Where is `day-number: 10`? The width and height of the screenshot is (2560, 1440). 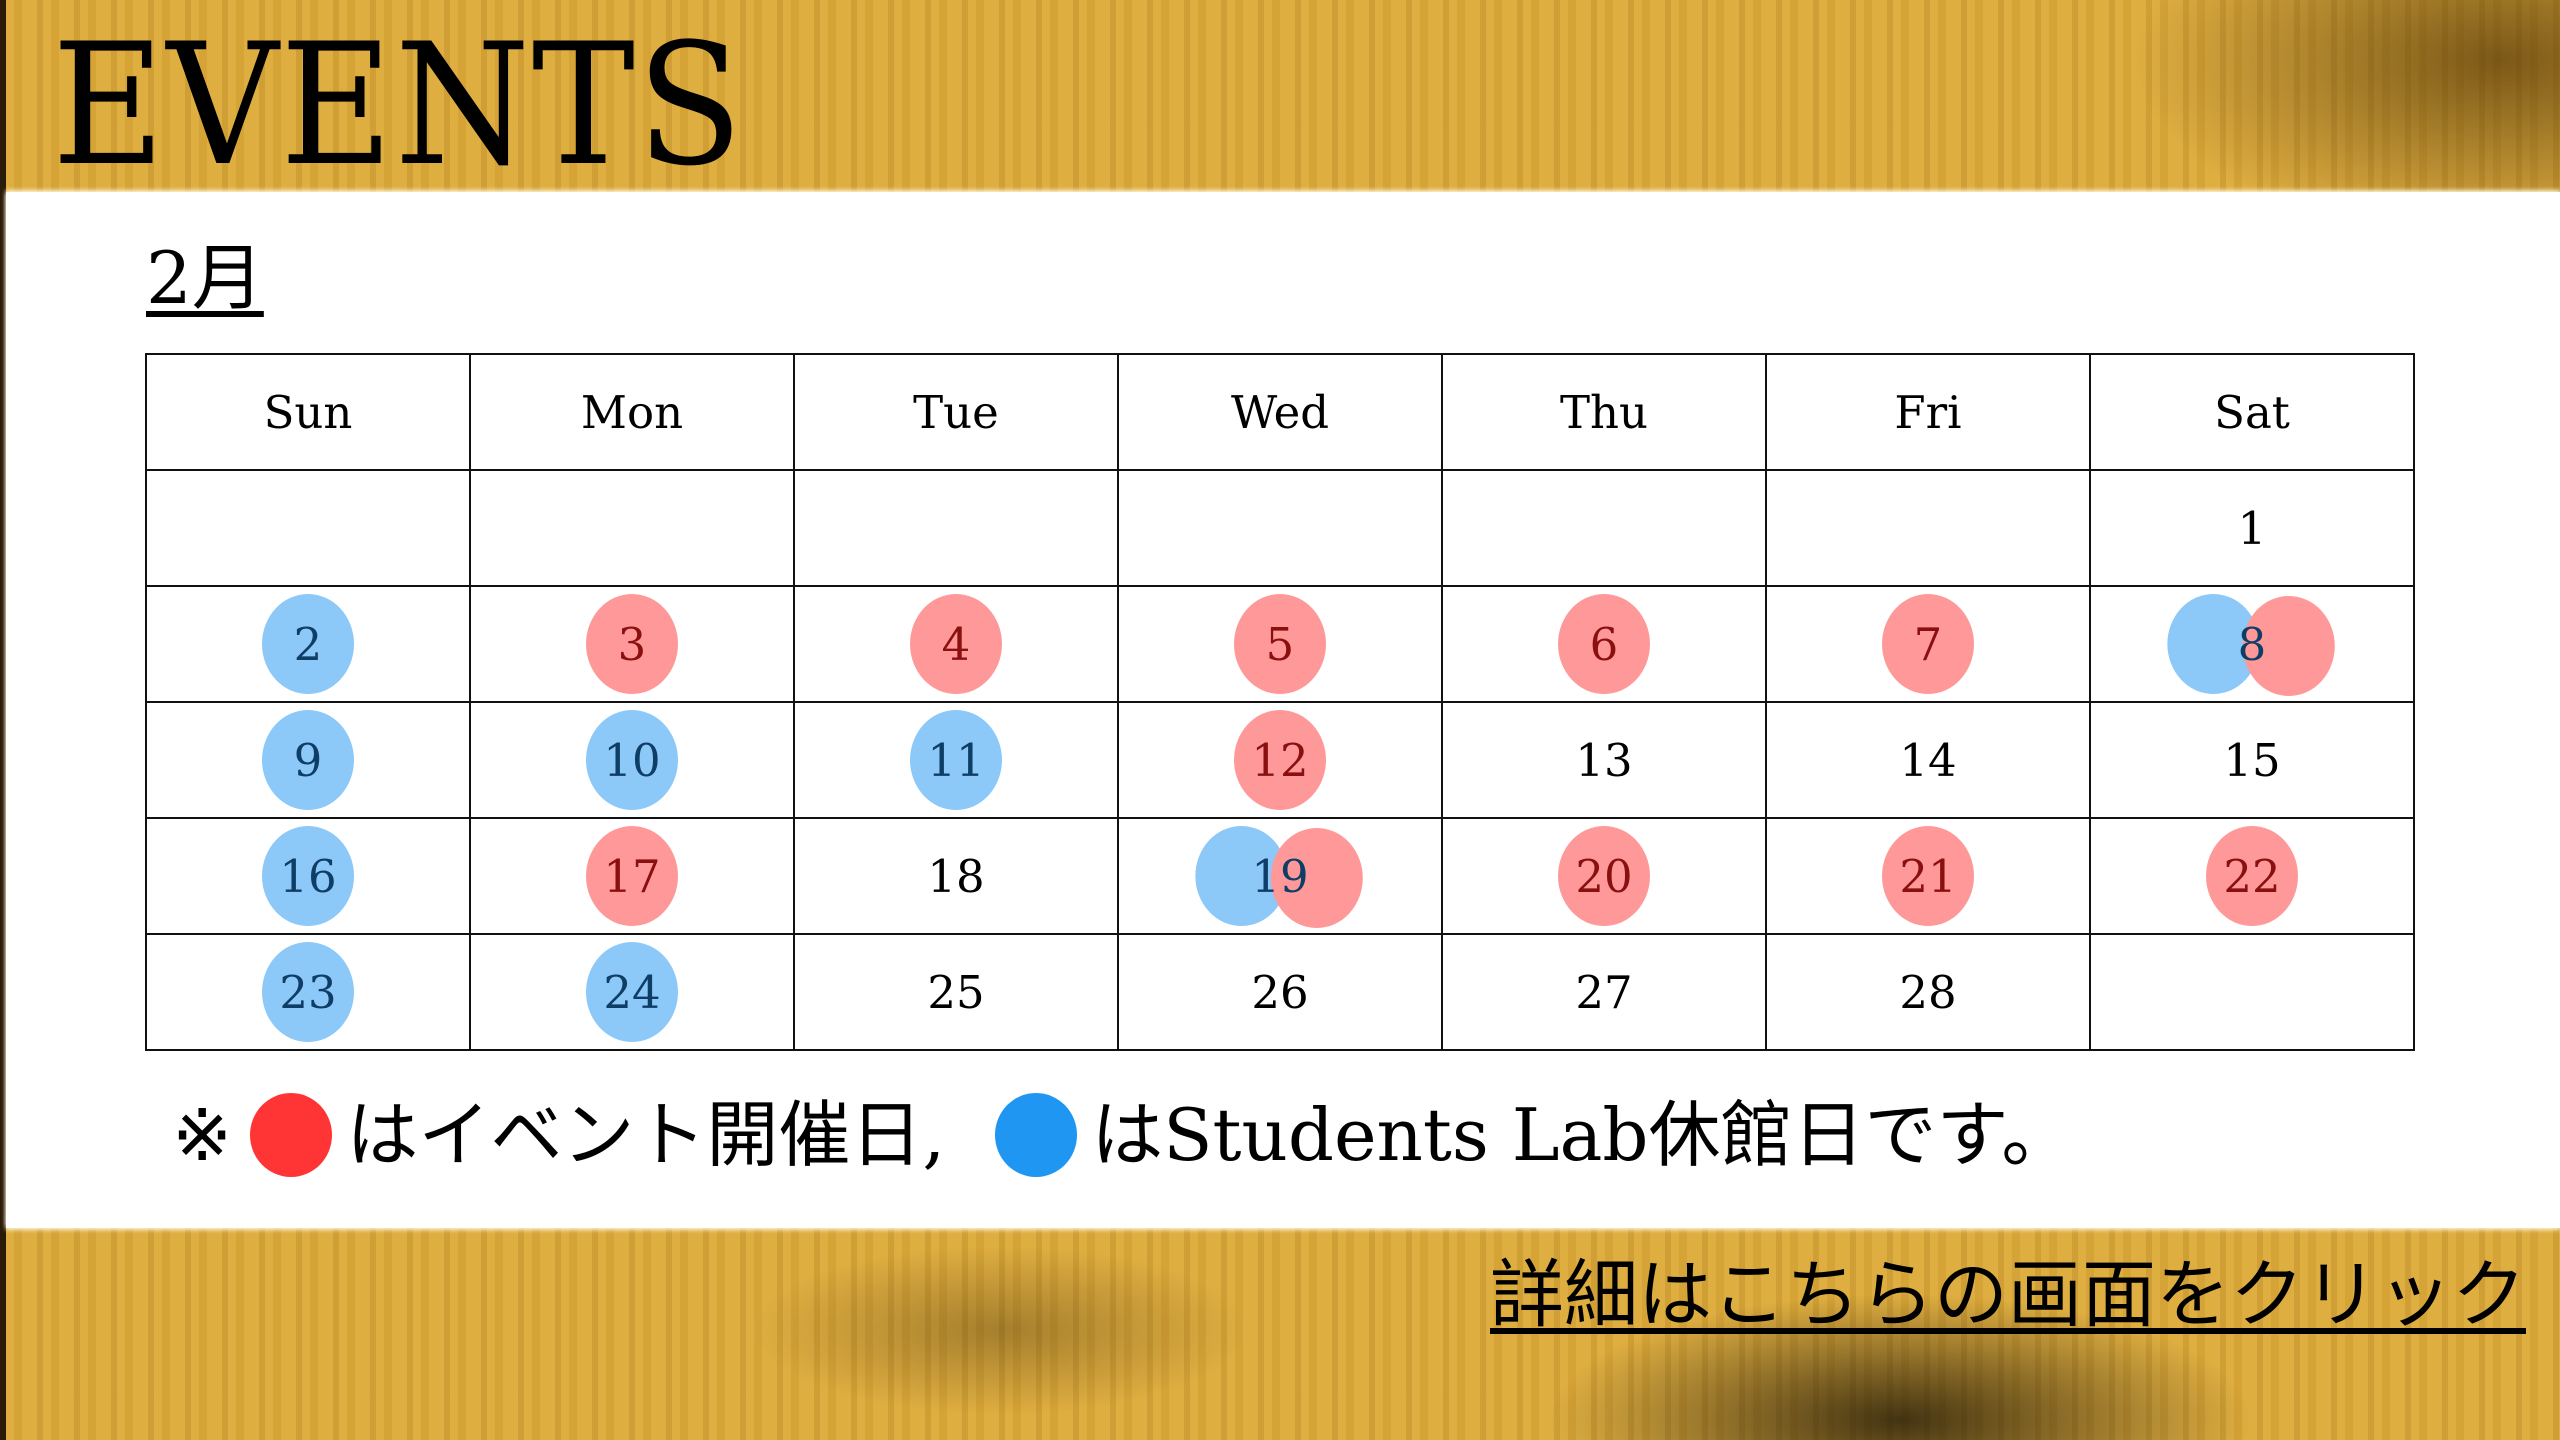 day-number: 10 is located at coordinates (632, 760).